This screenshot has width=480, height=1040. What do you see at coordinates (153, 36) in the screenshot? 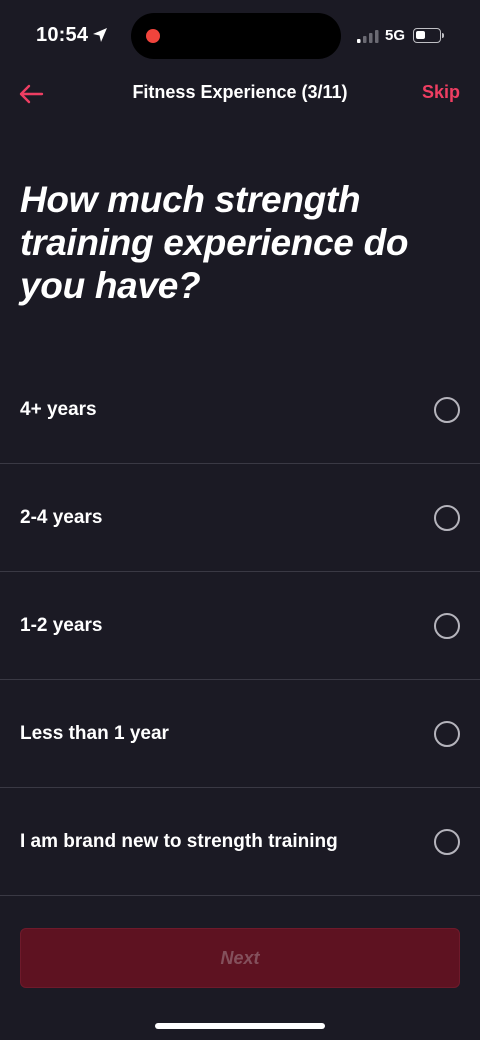
I see `recording-indicator` at bounding box center [153, 36].